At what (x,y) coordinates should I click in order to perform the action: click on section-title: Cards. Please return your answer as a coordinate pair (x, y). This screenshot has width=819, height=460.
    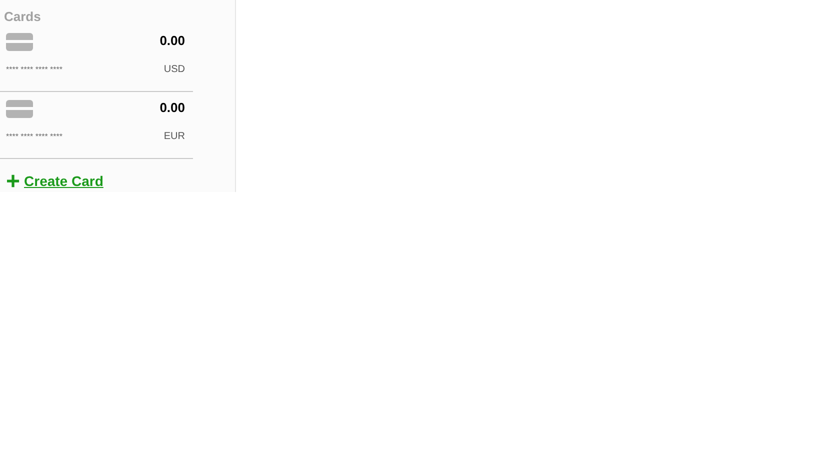
    Looking at the image, I should click on (22, 16).